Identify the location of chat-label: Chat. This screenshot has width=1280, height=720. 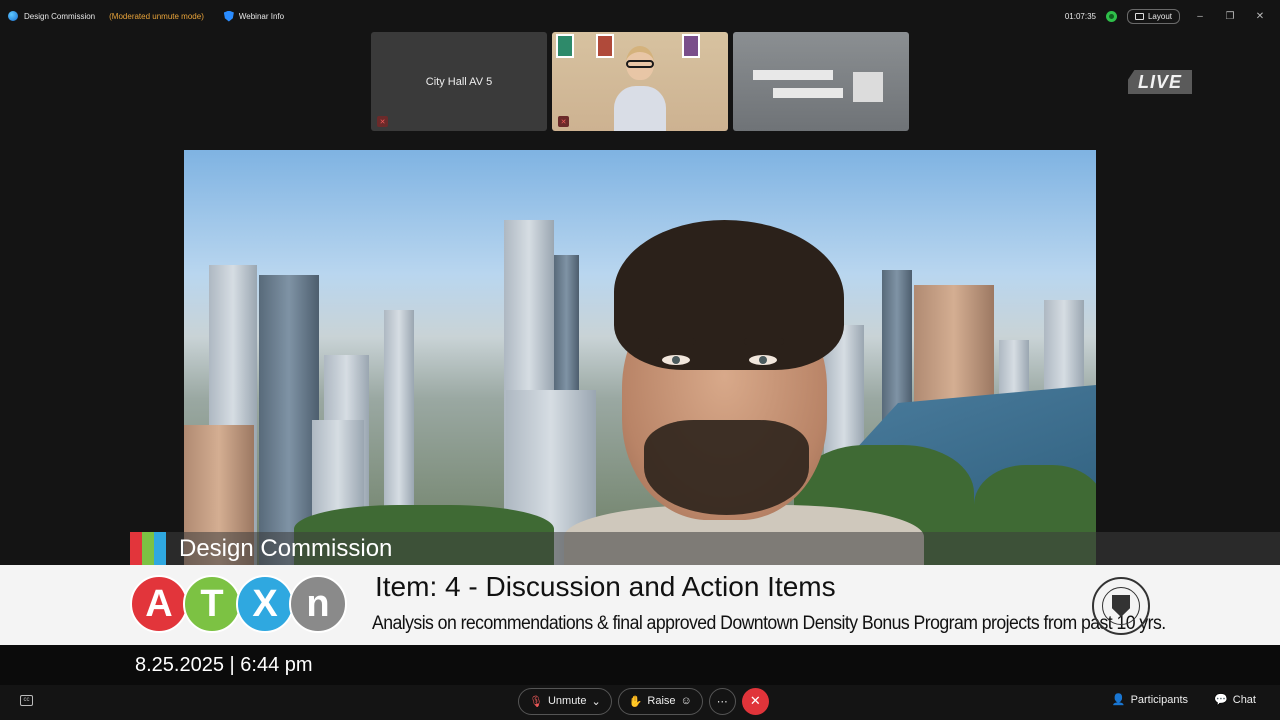
(1244, 700).